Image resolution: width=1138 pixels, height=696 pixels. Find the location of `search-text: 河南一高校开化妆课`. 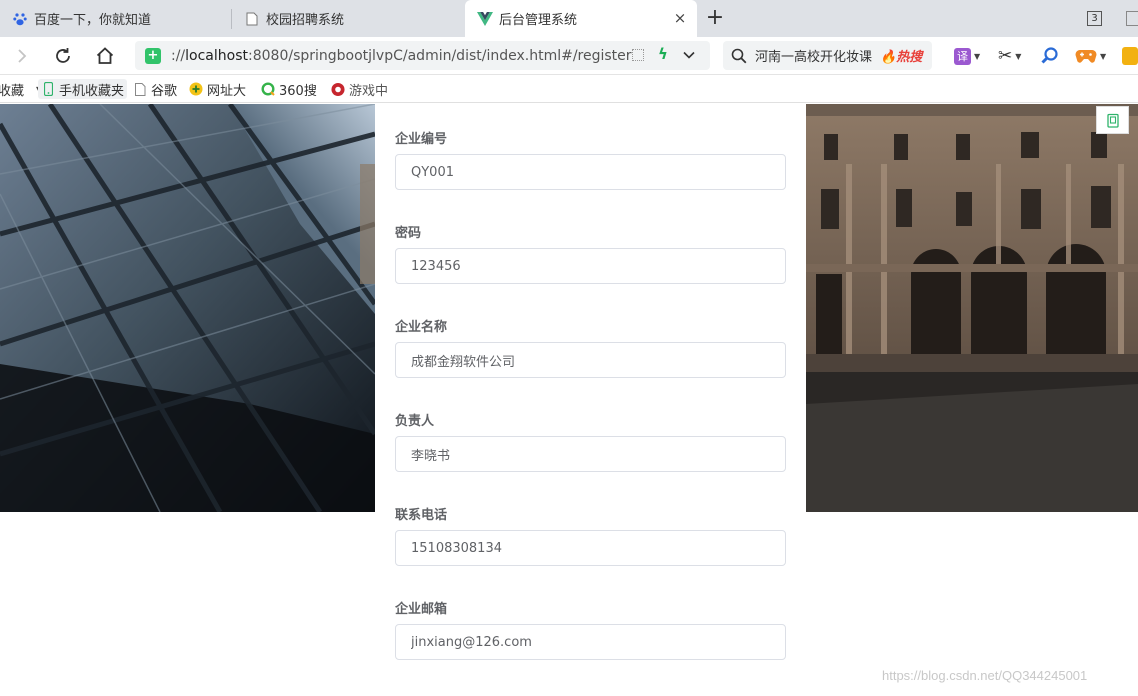

search-text: 河南一高校开化妆课 is located at coordinates (814, 57).